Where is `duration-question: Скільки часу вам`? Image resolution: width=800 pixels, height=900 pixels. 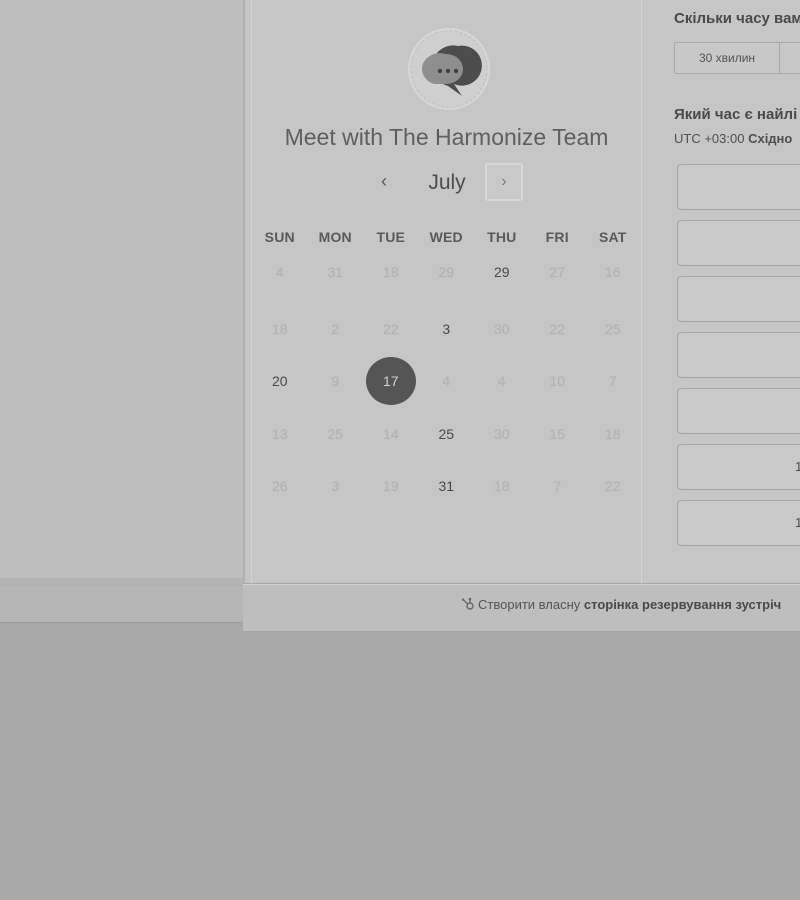 duration-question: Скільки часу вам is located at coordinates (737, 18).